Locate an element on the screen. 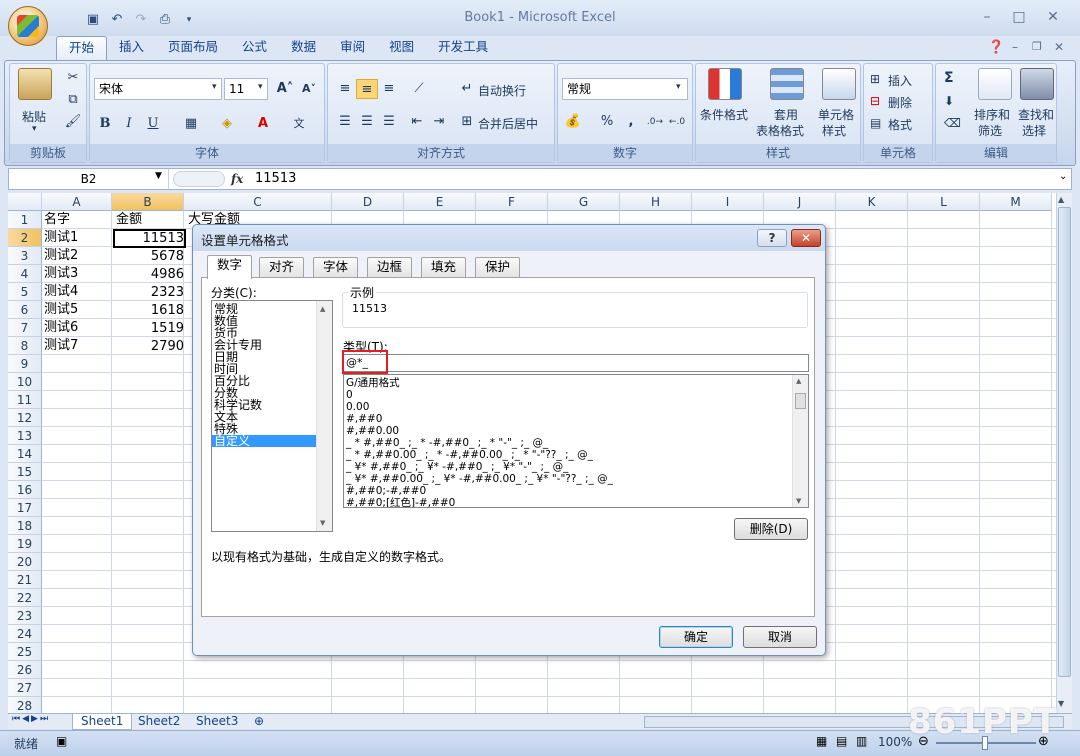 This screenshot has width=1080, height=756. format-scroll-up-icon: ▲ is located at coordinates (798, 381).